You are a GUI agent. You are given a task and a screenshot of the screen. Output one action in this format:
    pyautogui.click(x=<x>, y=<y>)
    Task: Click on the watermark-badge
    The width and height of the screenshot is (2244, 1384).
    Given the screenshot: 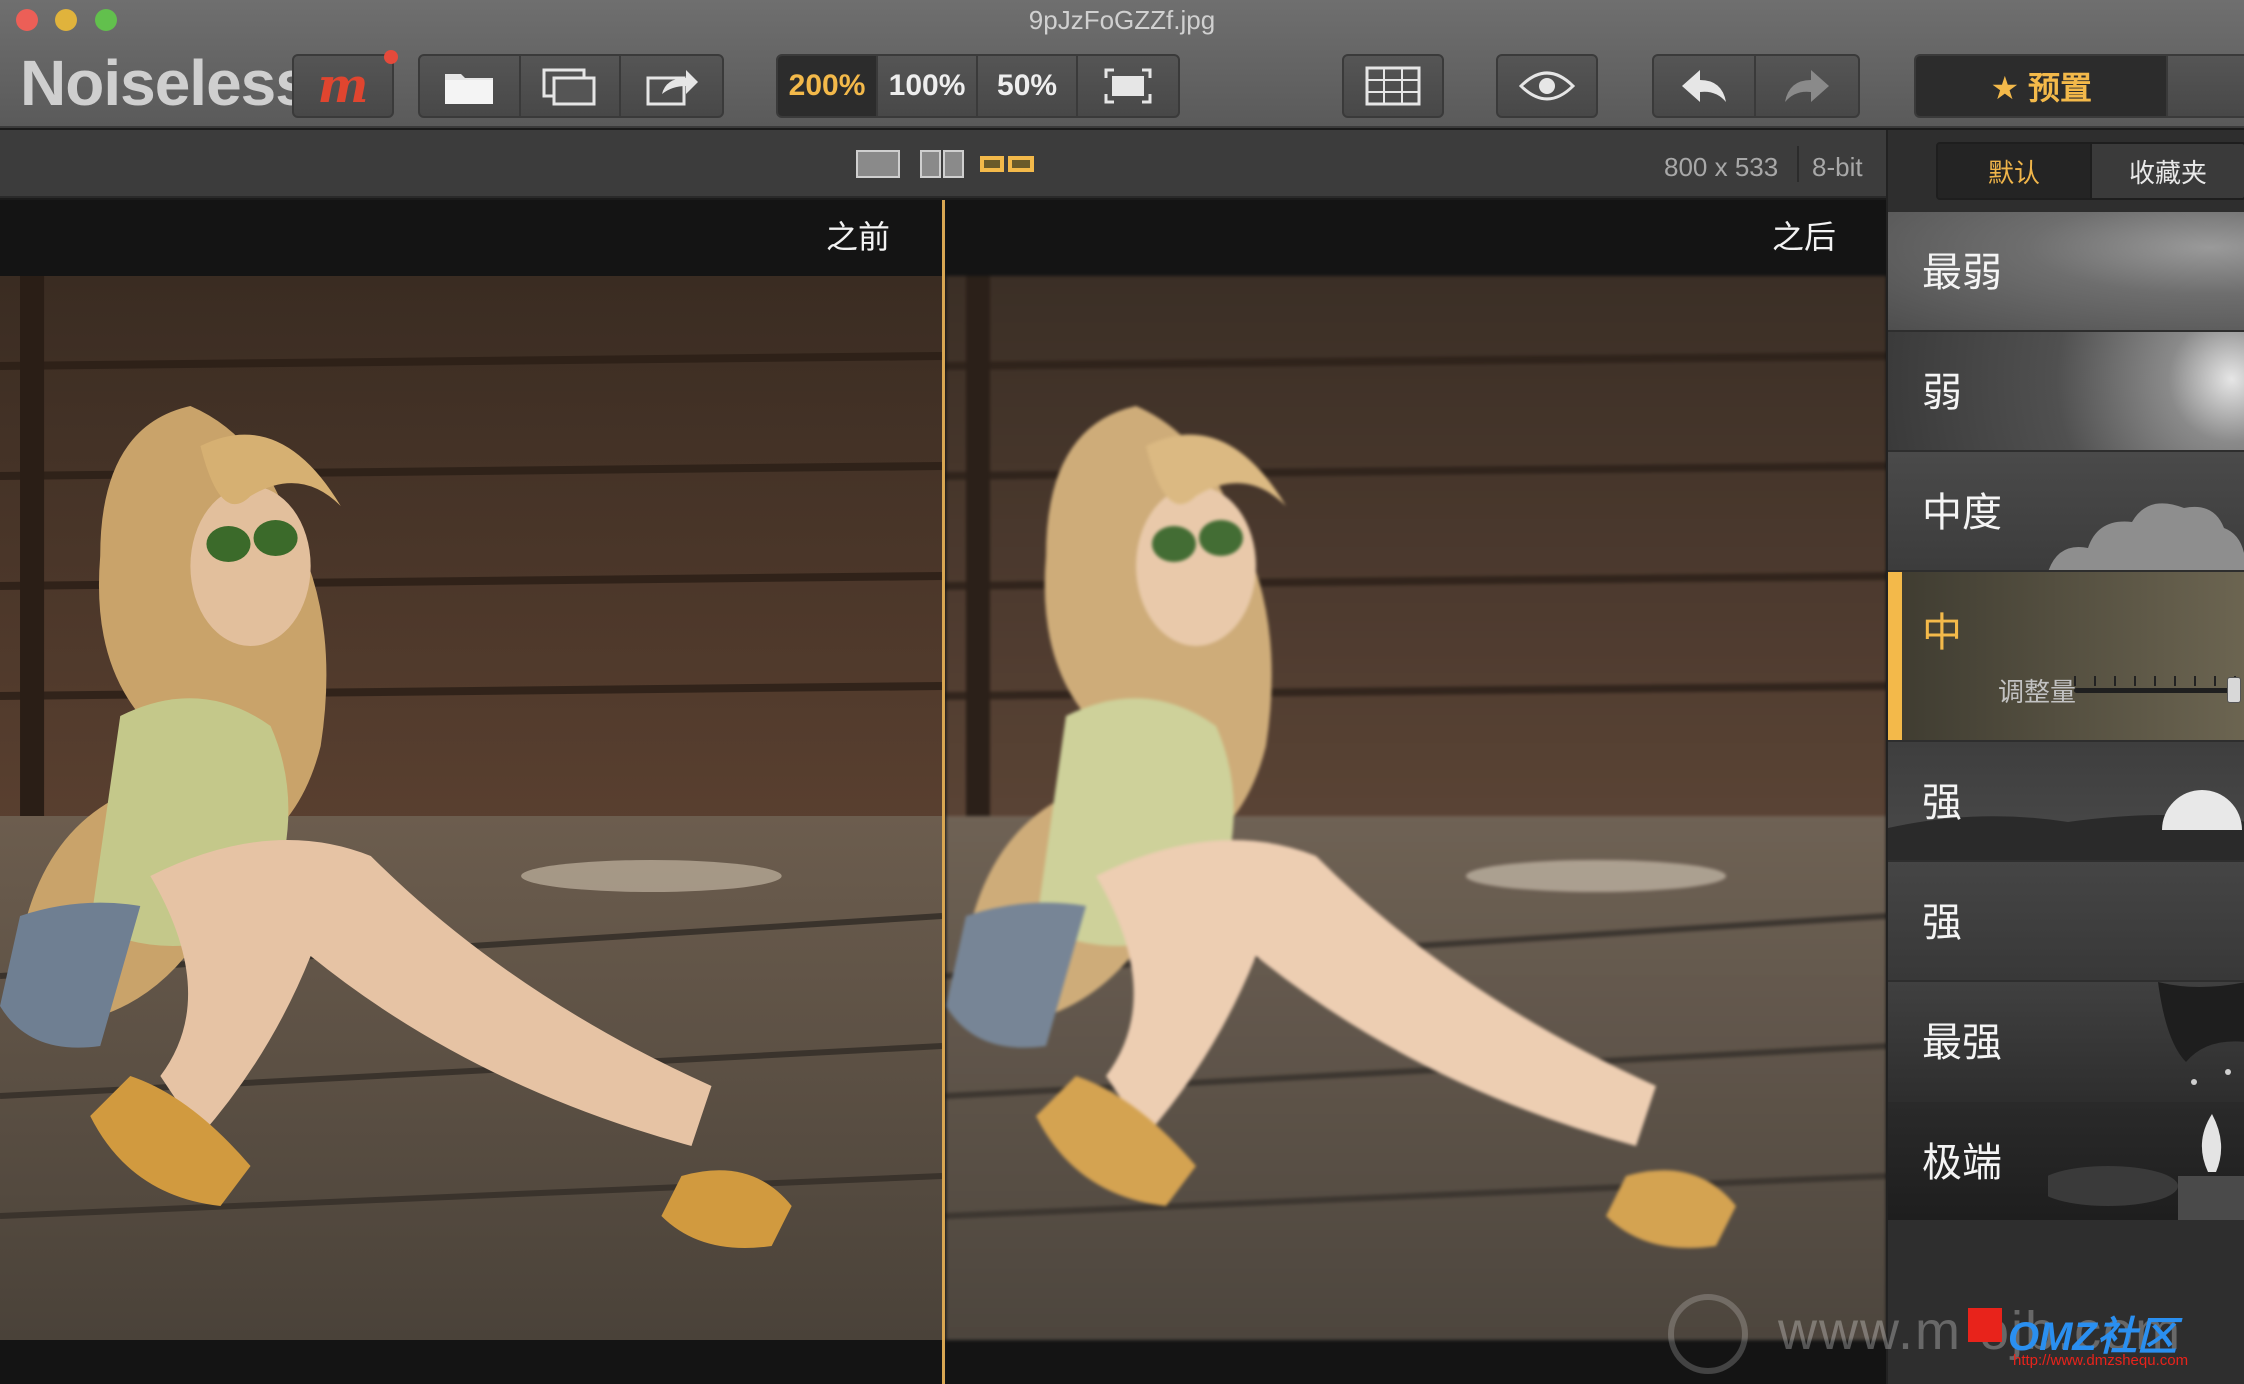 What is the action you would take?
    pyautogui.click(x=1985, y=1325)
    